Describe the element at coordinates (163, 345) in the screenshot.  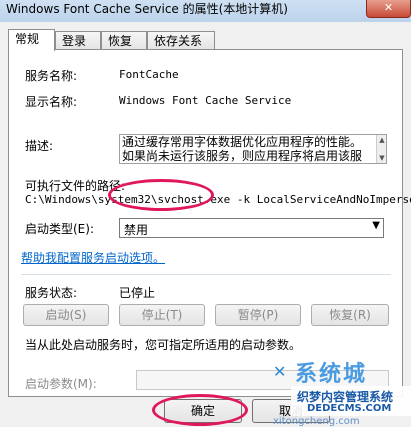
I see `start-params-hint: 当从此处启动服务时，您可指定所适用的启动参数。` at that location.